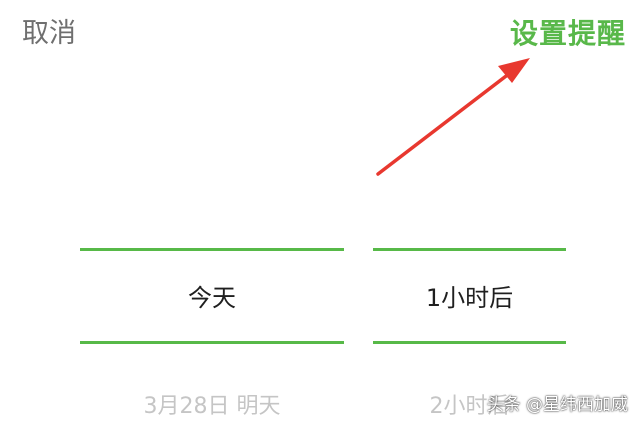 The height and width of the screenshot is (428, 640). I want to click on date-option-next: 3月28日 明天, so click(212, 407).